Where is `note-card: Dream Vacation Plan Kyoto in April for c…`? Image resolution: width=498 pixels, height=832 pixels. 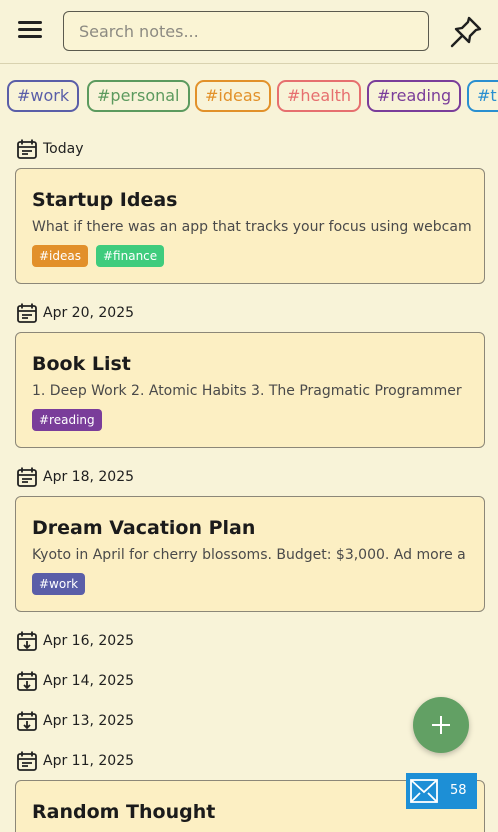 note-card: Dream Vacation Plan Kyoto in April for c… is located at coordinates (250, 554).